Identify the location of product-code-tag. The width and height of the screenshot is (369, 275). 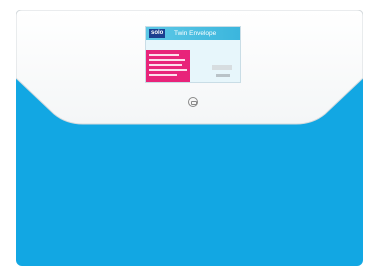
(222, 67).